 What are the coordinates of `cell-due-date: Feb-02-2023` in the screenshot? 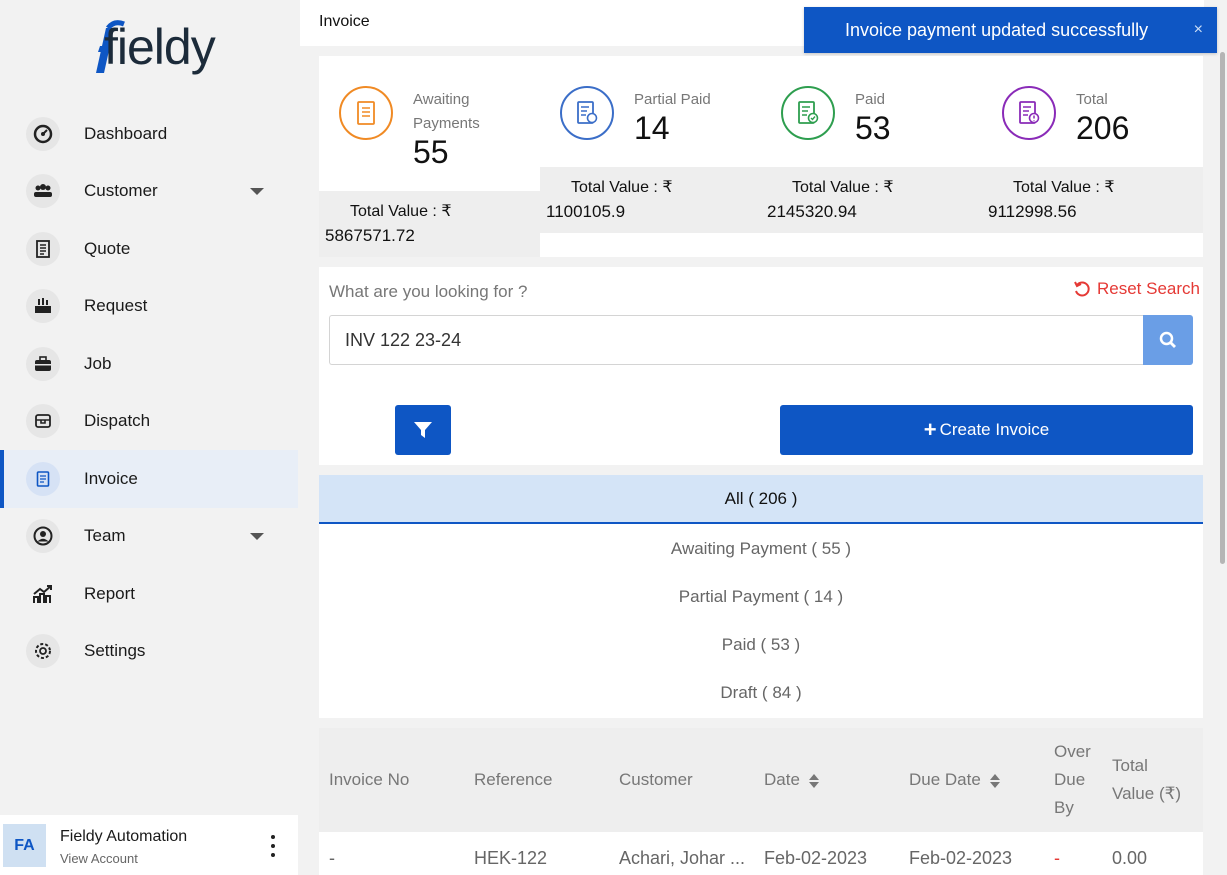 It's located at (961, 858).